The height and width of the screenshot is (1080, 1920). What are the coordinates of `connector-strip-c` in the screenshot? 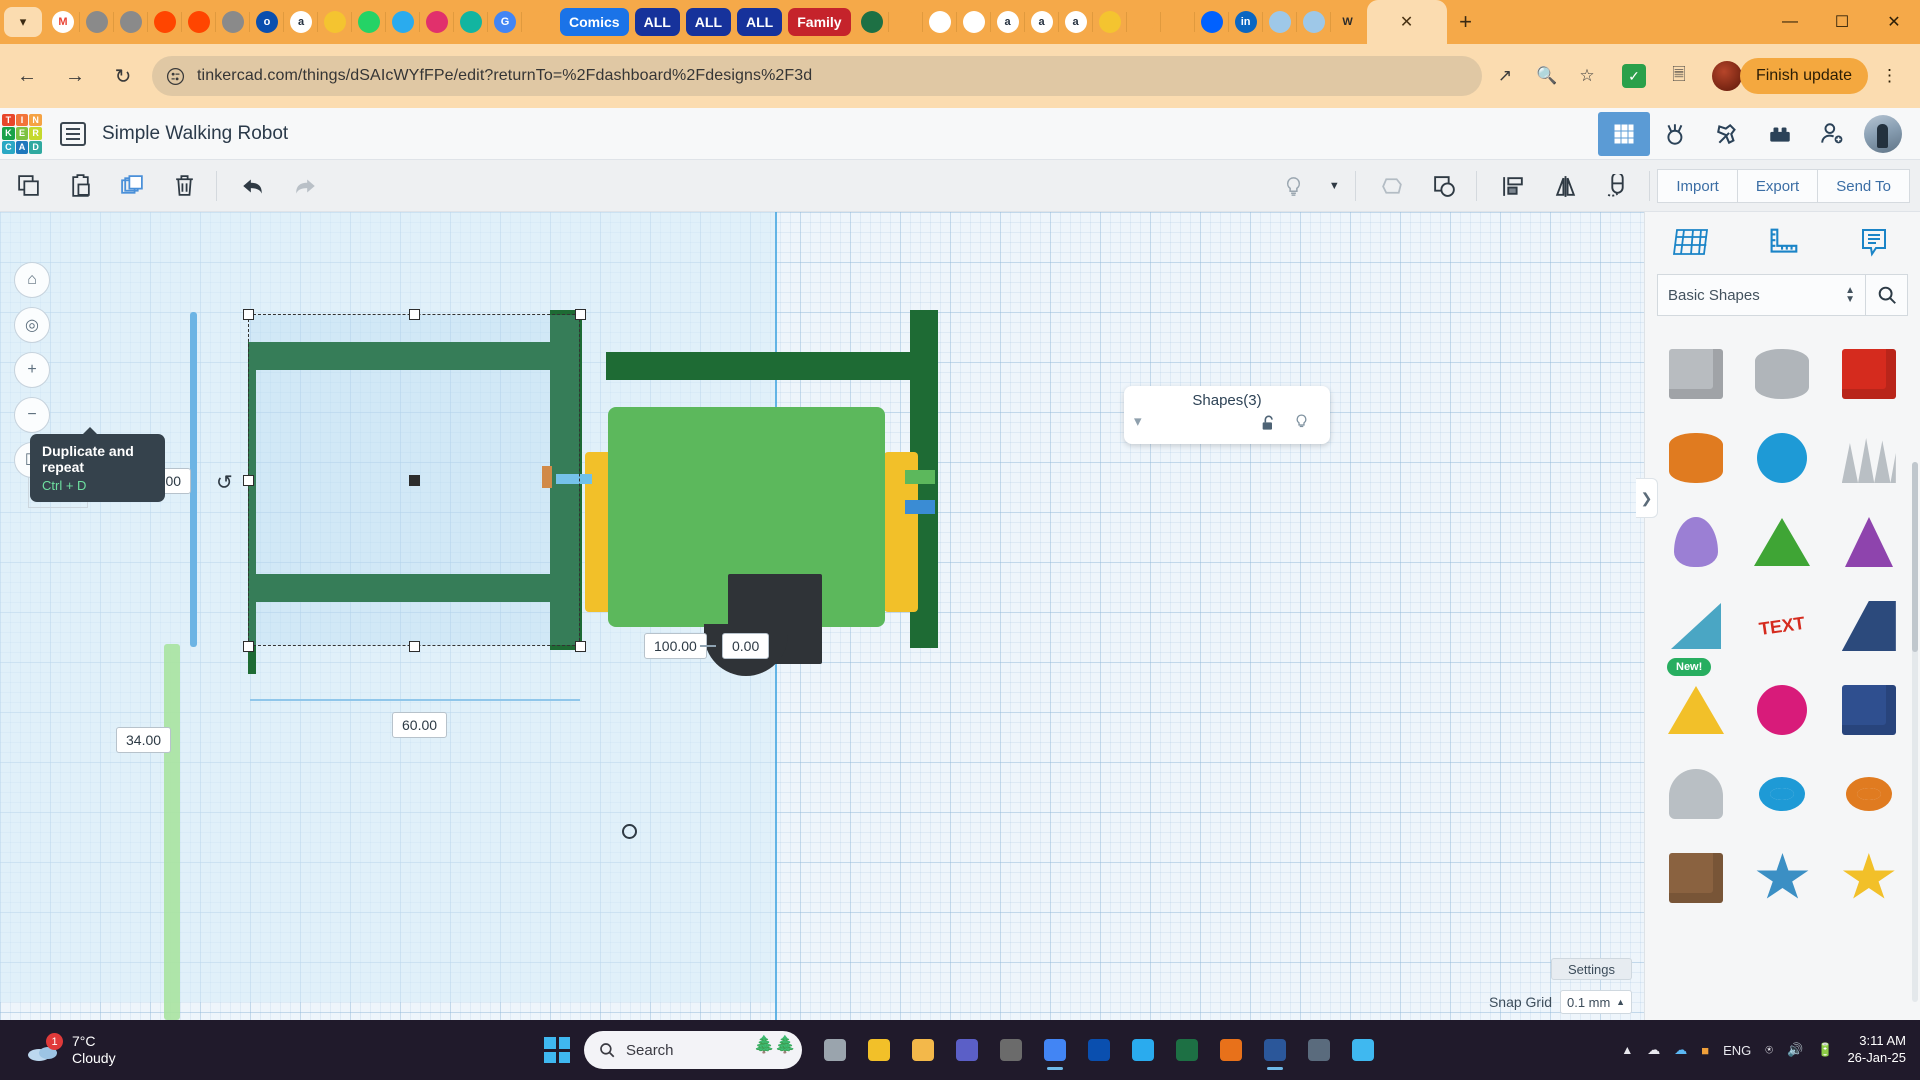 It's located at (920, 507).